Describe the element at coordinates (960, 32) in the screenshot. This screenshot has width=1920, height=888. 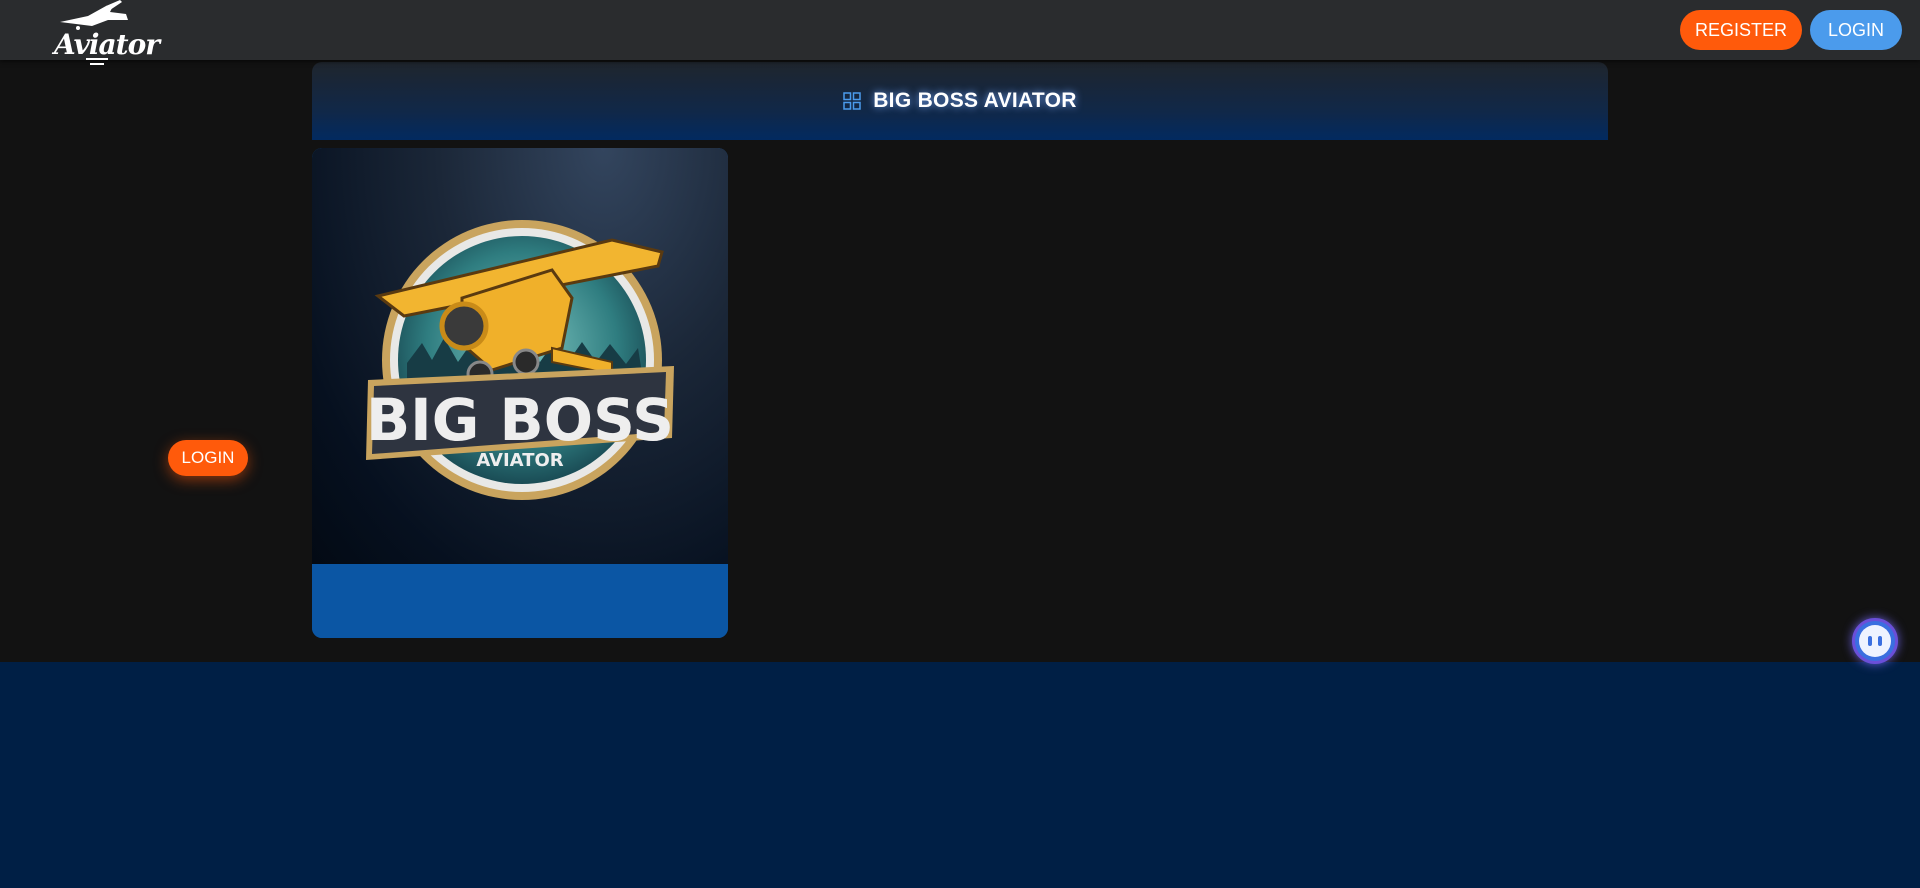
I see `top-header: Aviator REGISTER LOGIN` at that location.